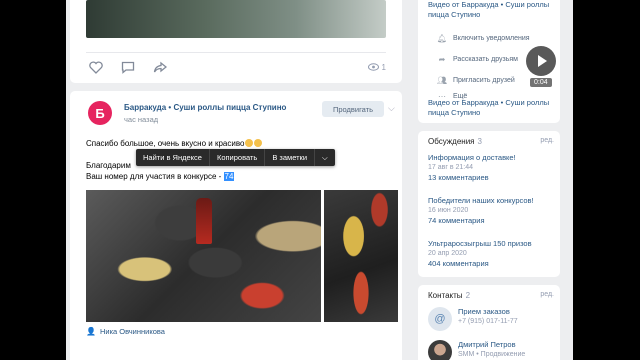 The image size is (640, 360). Describe the element at coordinates (492, 201) in the screenshot. I see `discussion-title: Победители наших конкурсов!` at that location.